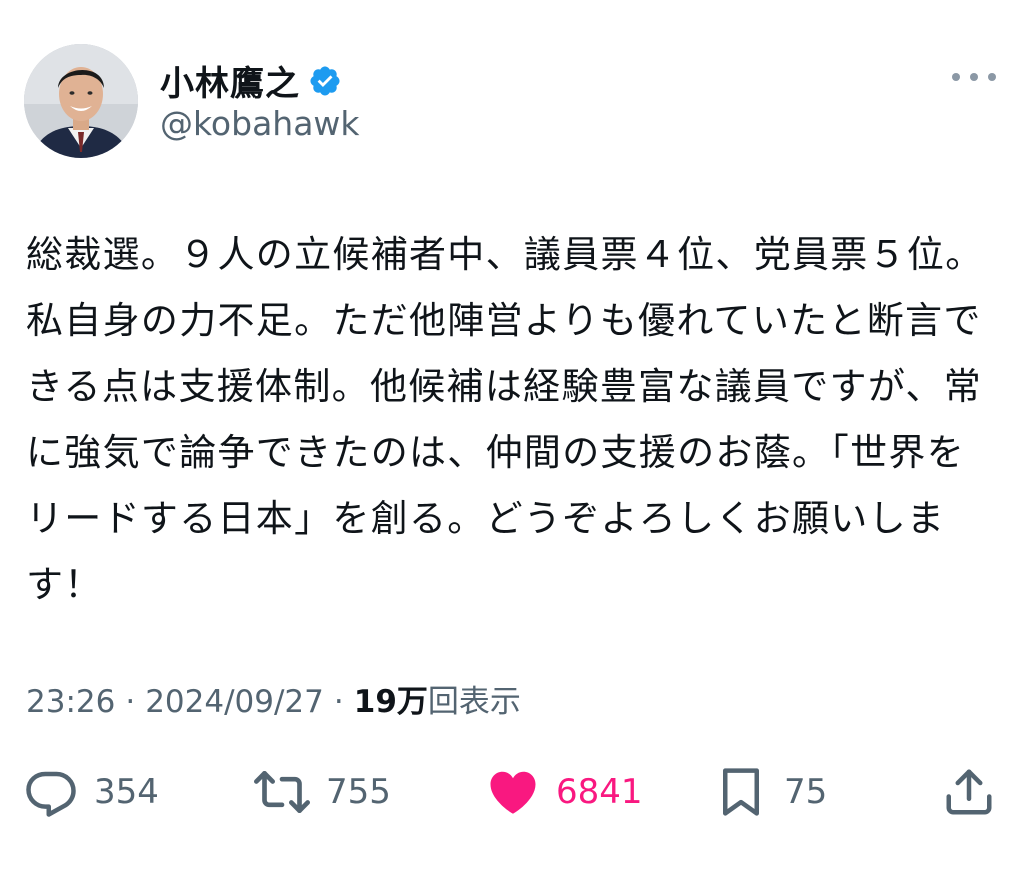 The image size is (1024, 870). What do you see at coordinates (260, 123) in the screenshot?
I see `user-handle: @kobahawk` at bounding box center [260, 123].